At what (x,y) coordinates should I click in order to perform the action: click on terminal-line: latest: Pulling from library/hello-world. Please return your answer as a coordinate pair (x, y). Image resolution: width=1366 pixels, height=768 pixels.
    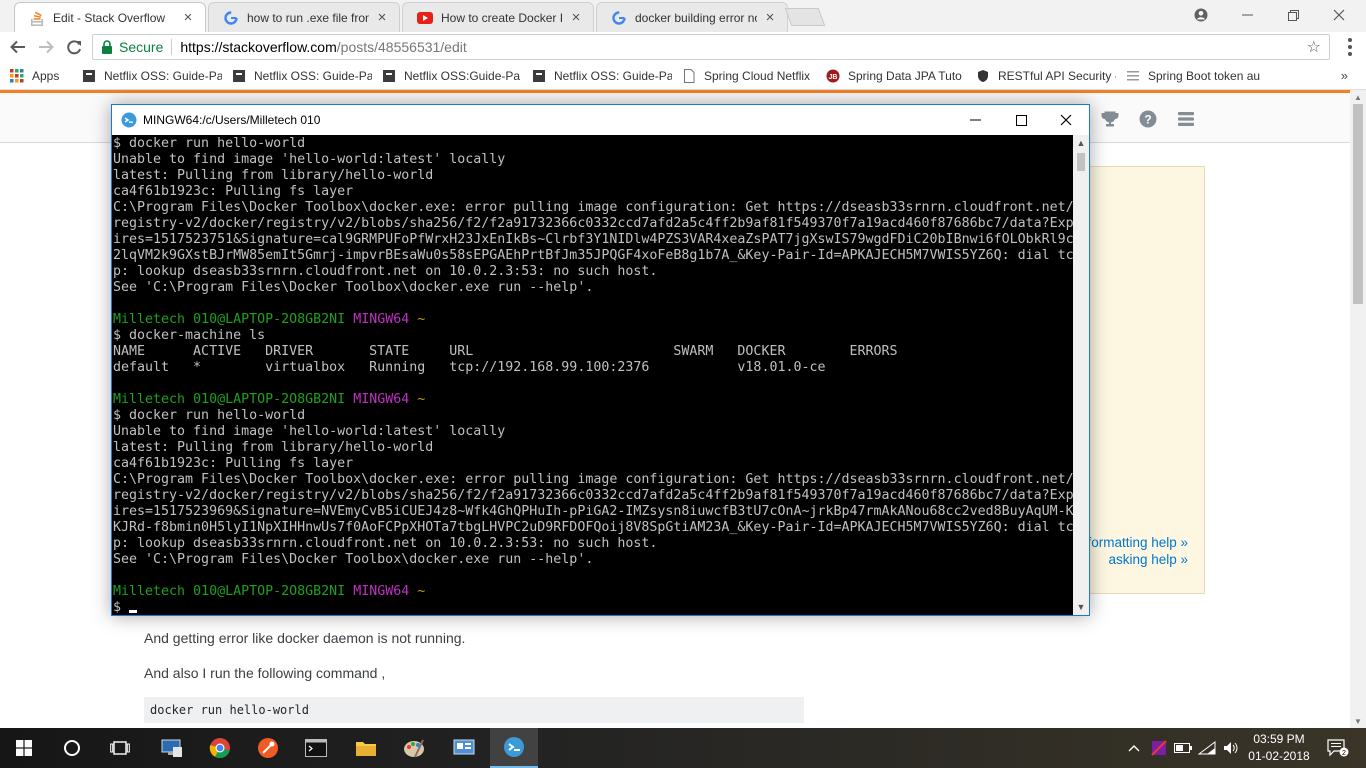
    Looking at the image, I should click on (593, 448).